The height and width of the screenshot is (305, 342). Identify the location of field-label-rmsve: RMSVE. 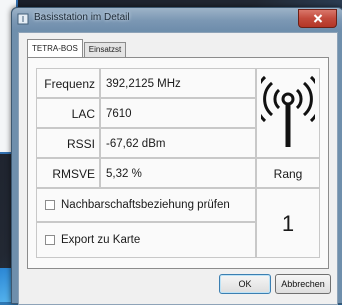
(68, 173).